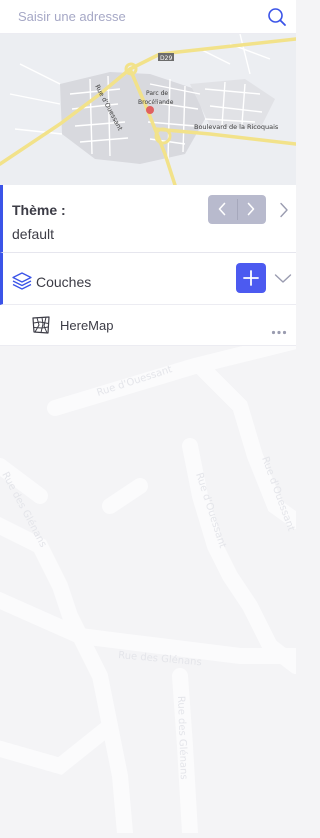 The height and width of the screenshot is (838, 320). I want to click on search-icon, so click(277, 17).